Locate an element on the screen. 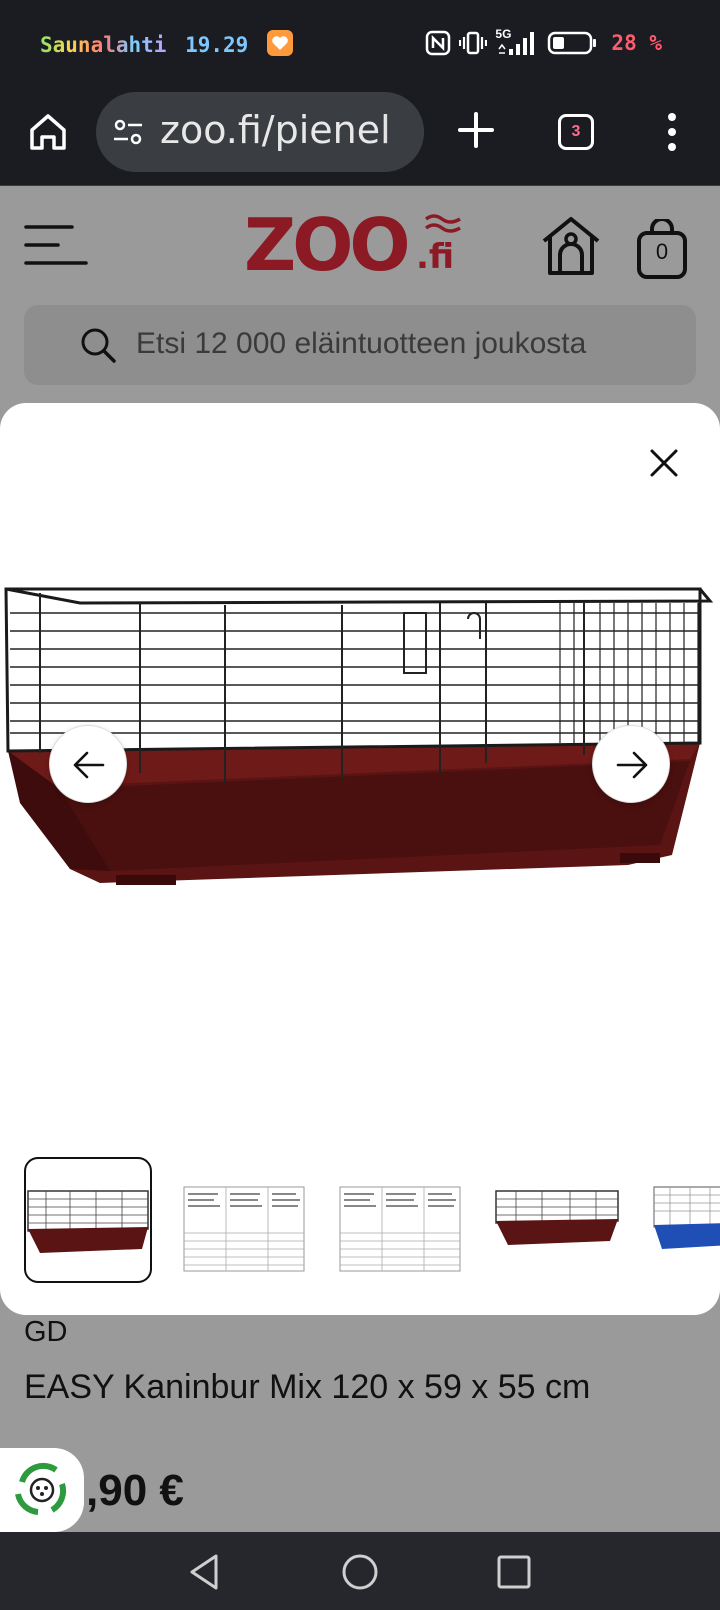 Image resolution: width=720 pixels, height=1610 pixels. search-placeholder: Etsi 12 000 eläintuotteen joukosta is located at coordinates (361, 343).